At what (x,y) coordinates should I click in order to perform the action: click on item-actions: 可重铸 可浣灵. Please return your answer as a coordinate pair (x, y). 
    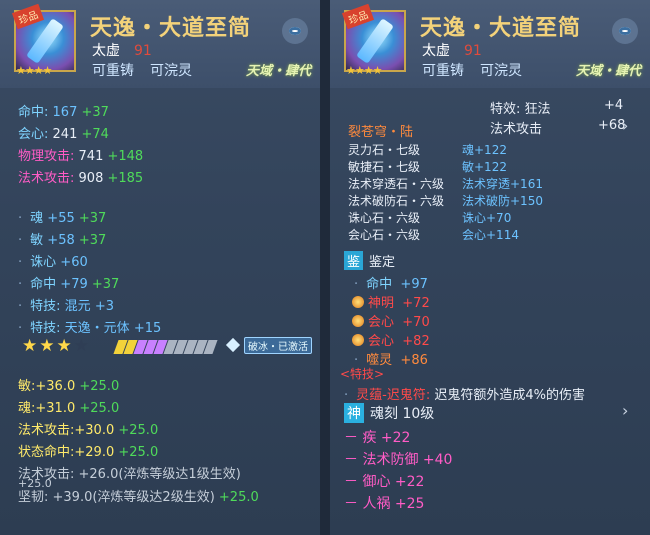
    Looking at the image, I should click on (150, 70).